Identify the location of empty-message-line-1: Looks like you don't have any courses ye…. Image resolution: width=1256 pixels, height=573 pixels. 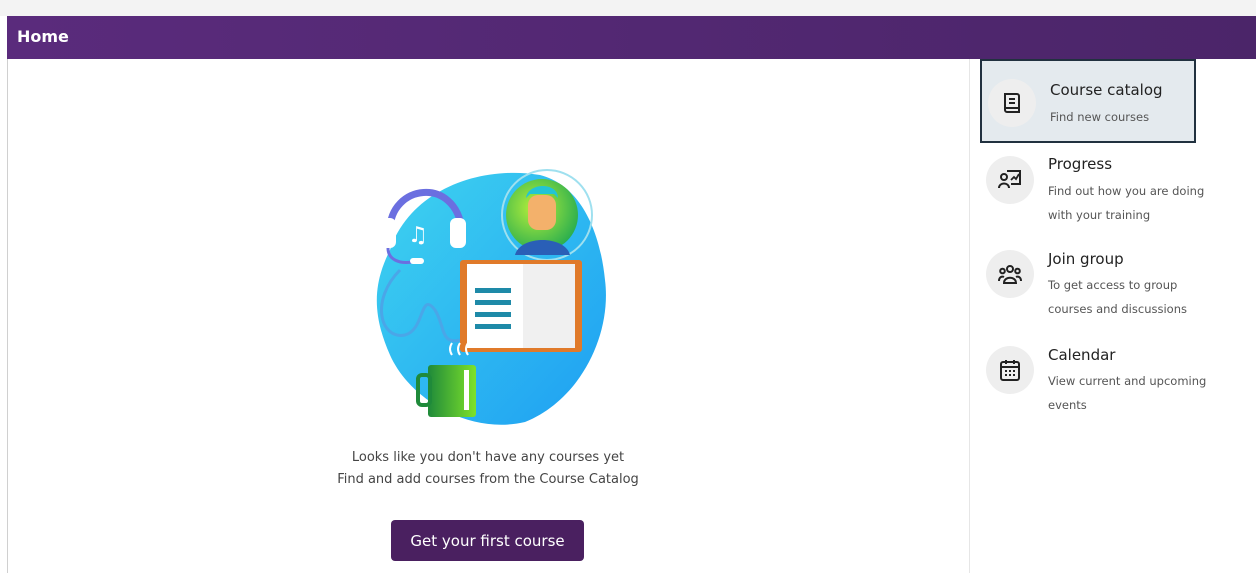
(488, 457).